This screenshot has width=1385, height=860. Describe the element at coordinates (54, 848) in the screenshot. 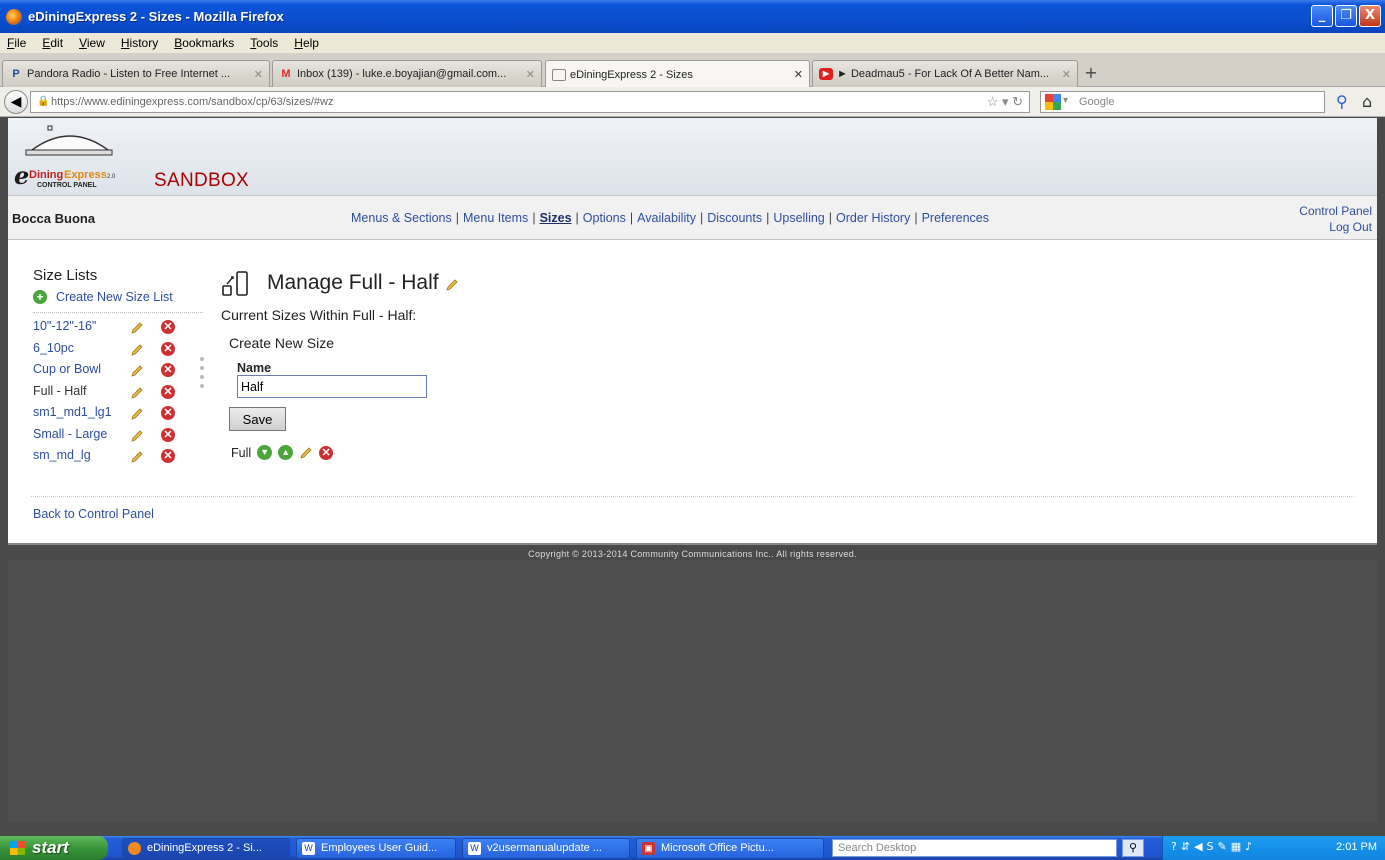

I see `start-button: start` at that location.